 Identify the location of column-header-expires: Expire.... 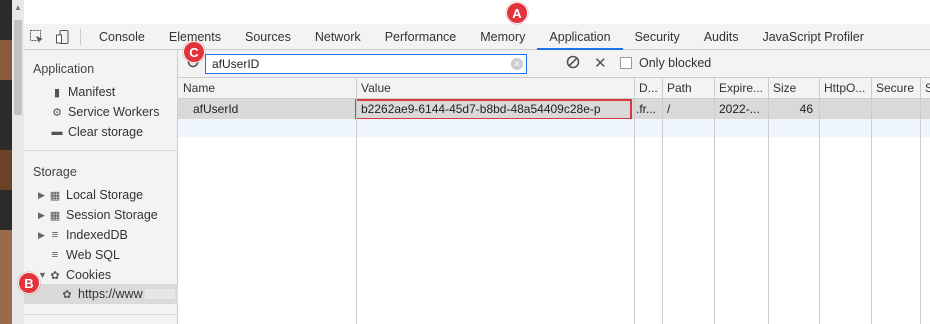
(741, 88).